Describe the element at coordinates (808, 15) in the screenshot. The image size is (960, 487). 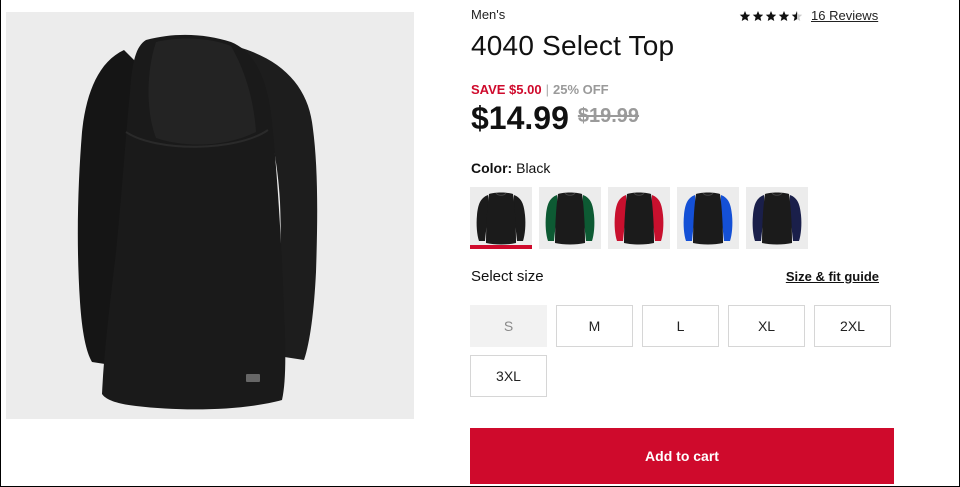
I see `product-rating: 16 Reviews` at that location.